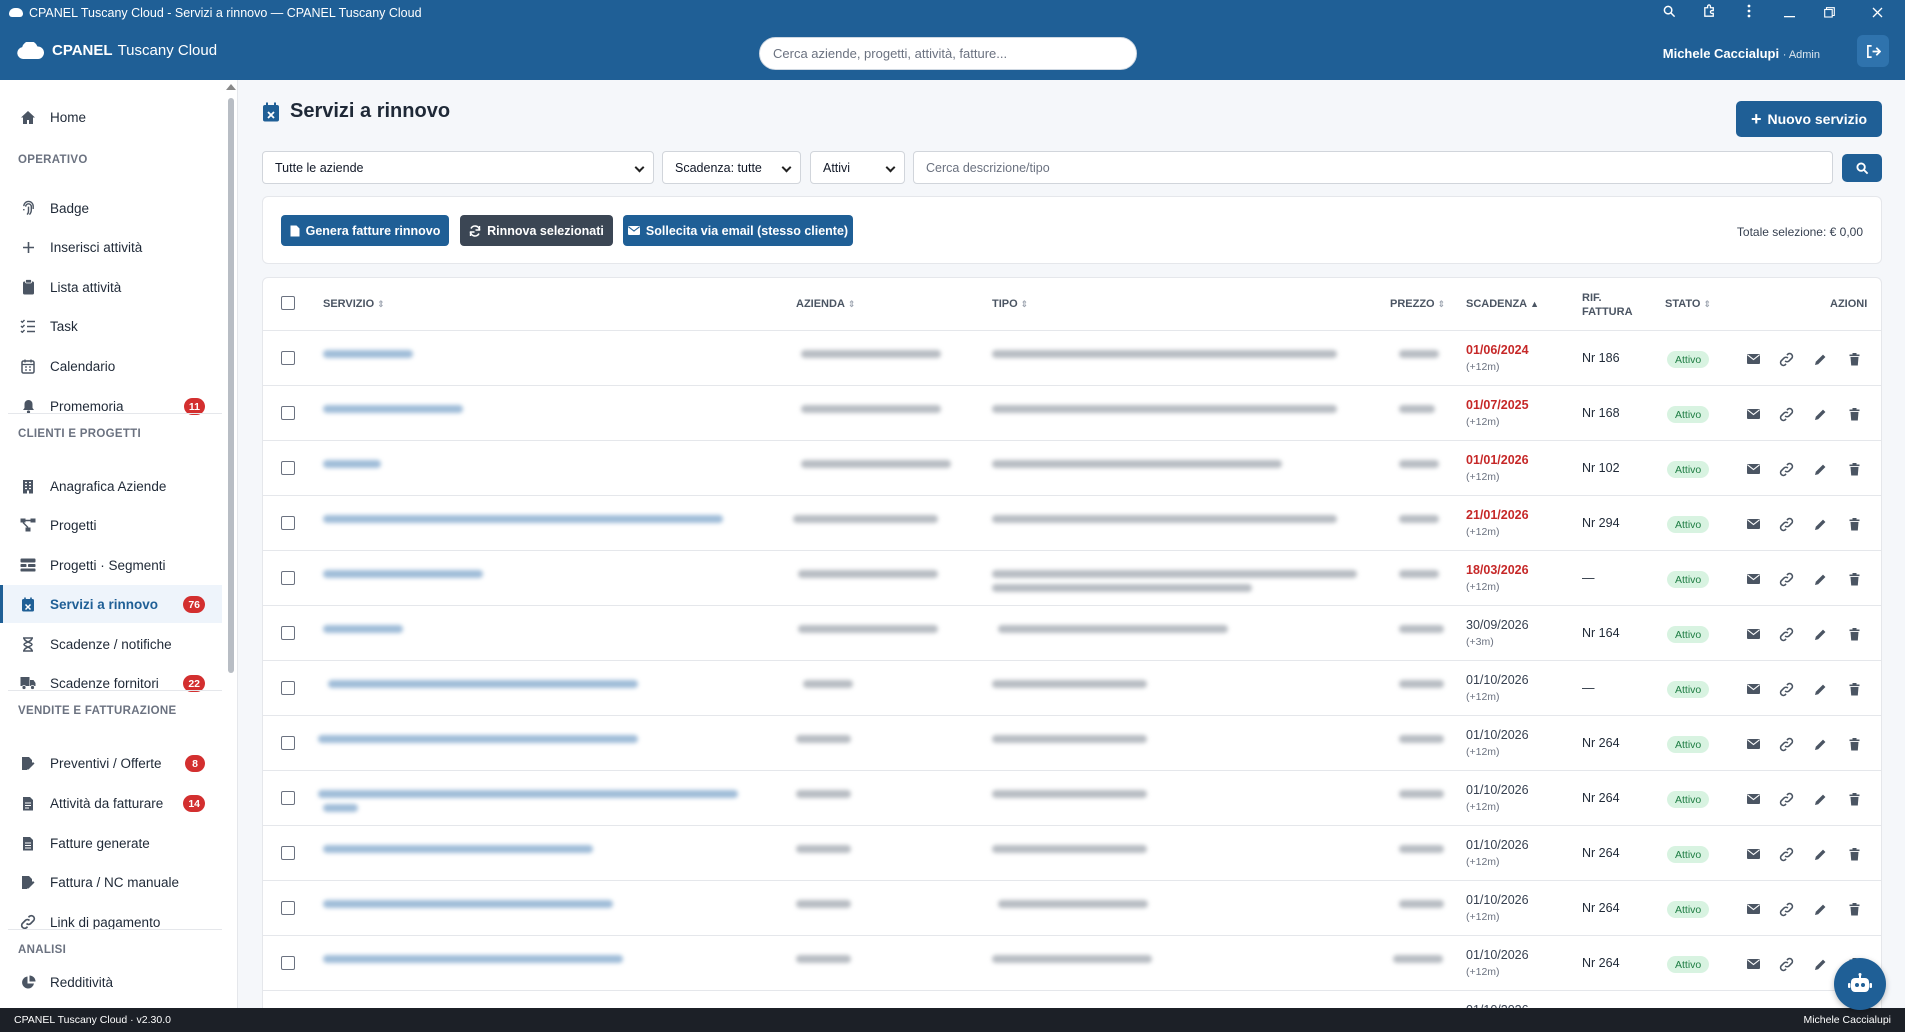 Image resolution: width=1905 pixels, height=1032 pixels. Describe the element at coordinates (1373, 167) in the screenshot. I see `description-search-input` at that location.